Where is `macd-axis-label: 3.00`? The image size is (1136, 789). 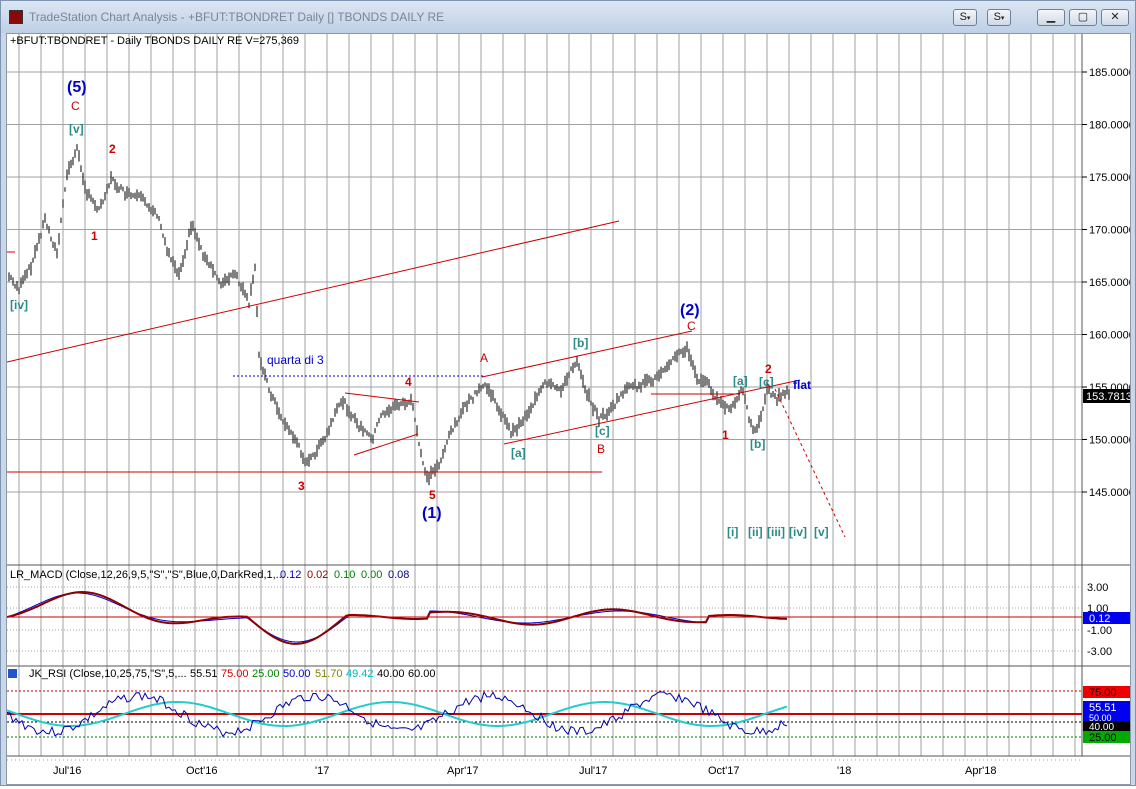
macd-axis-label: 3.00 is located at coordinates (1097, 588).